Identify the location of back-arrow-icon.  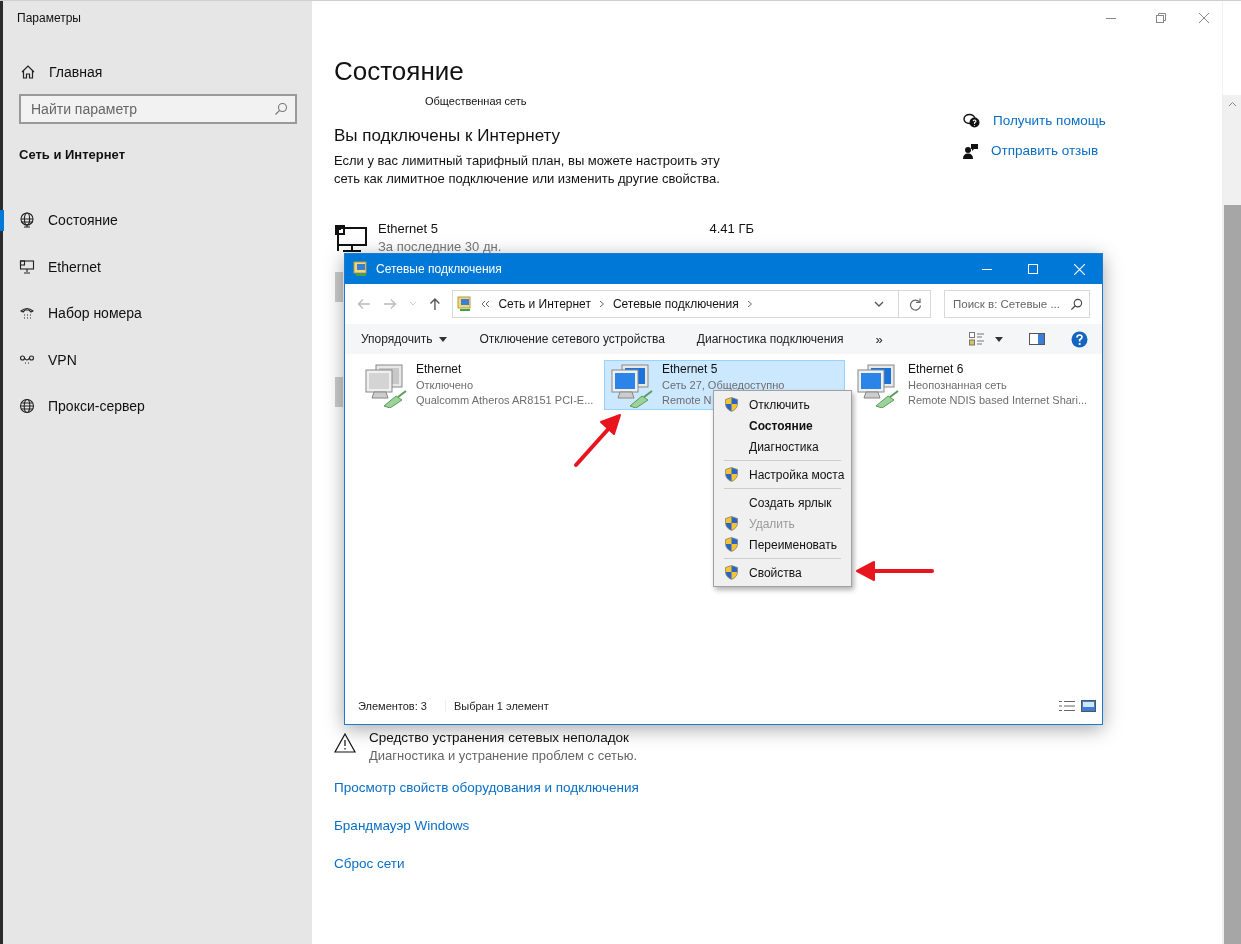
(364, 304).